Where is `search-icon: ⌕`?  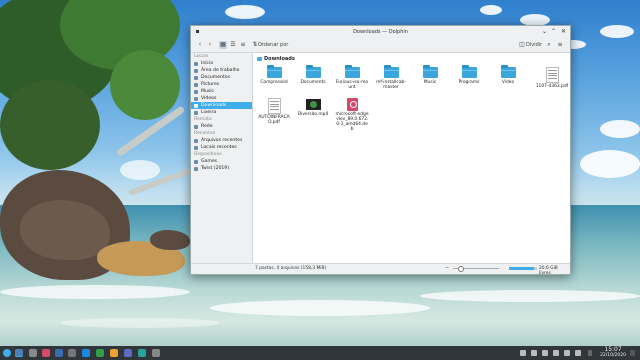 search-icon: ⌕ is located at coordinates (549, 45).